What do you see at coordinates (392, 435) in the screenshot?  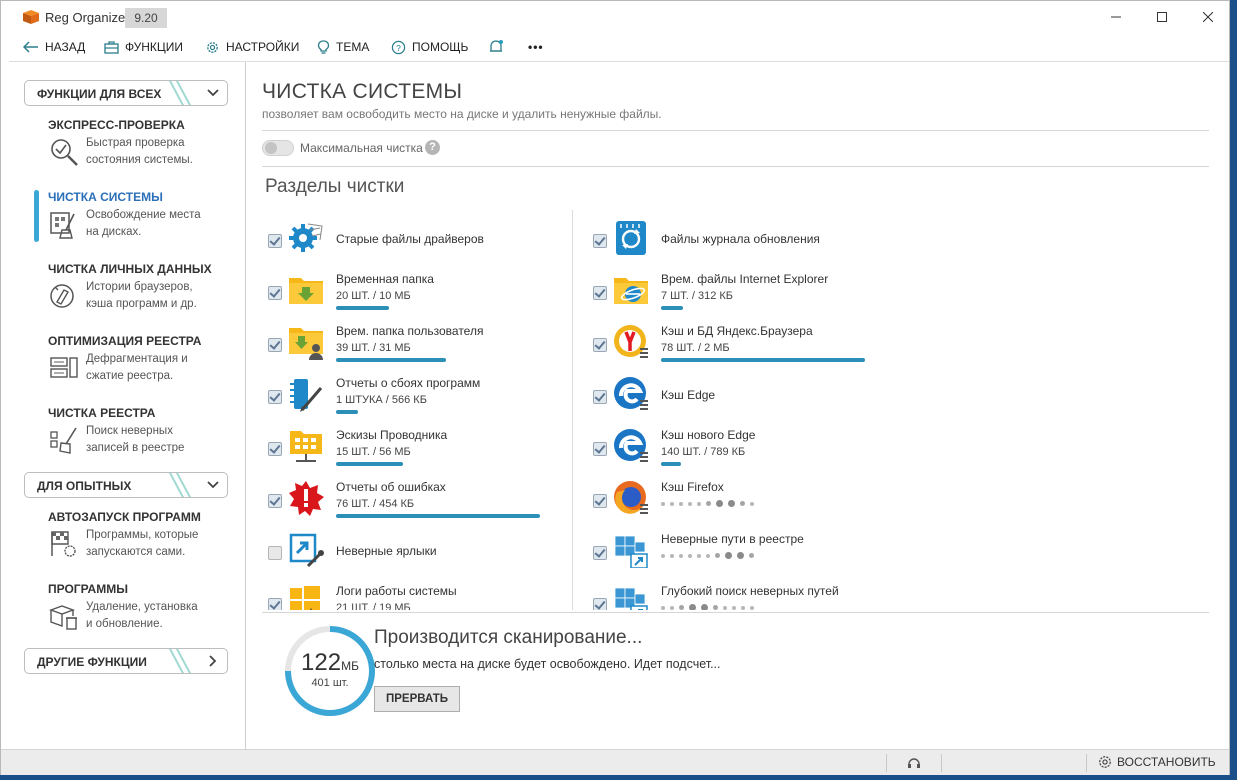 I see `item-name: Эскизы Проводника` at bounding box center [392, 435].